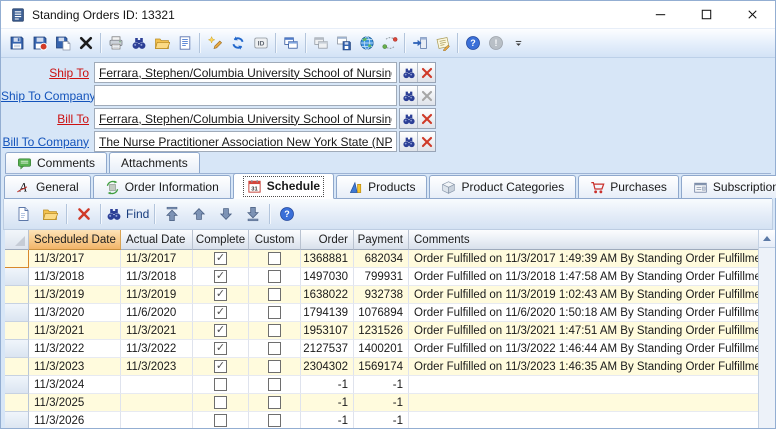 This screenshot has height=429, width=776. Describe the element at coordinates (75, 277) in the screenshot. I see `cell-scheduled-date: 11/3/2018` at that location.